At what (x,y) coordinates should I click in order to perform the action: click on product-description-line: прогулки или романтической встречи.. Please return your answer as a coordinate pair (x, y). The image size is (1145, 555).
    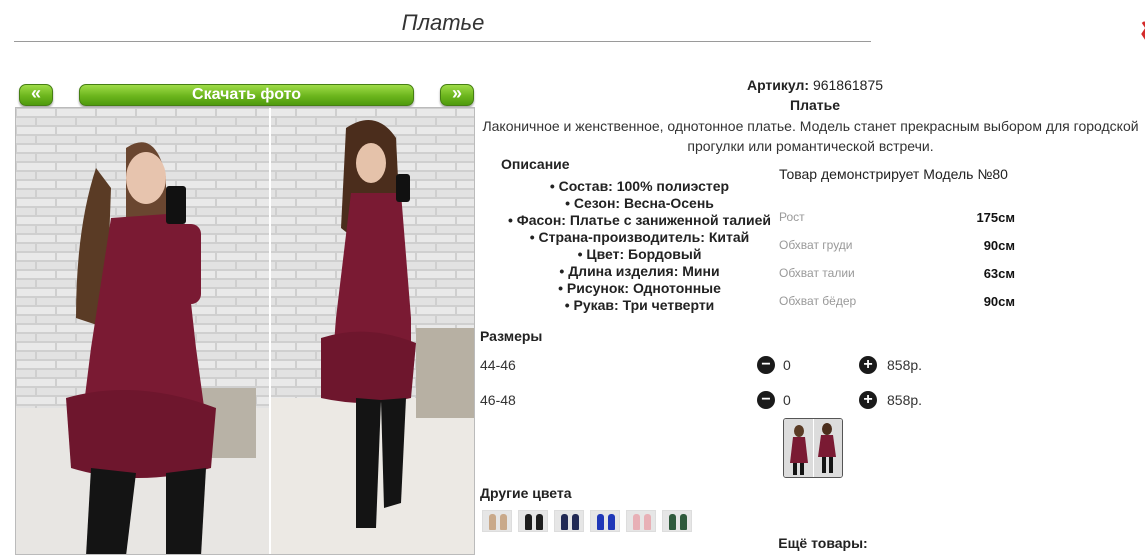
    Looking at the image, I should click on (810, 146).